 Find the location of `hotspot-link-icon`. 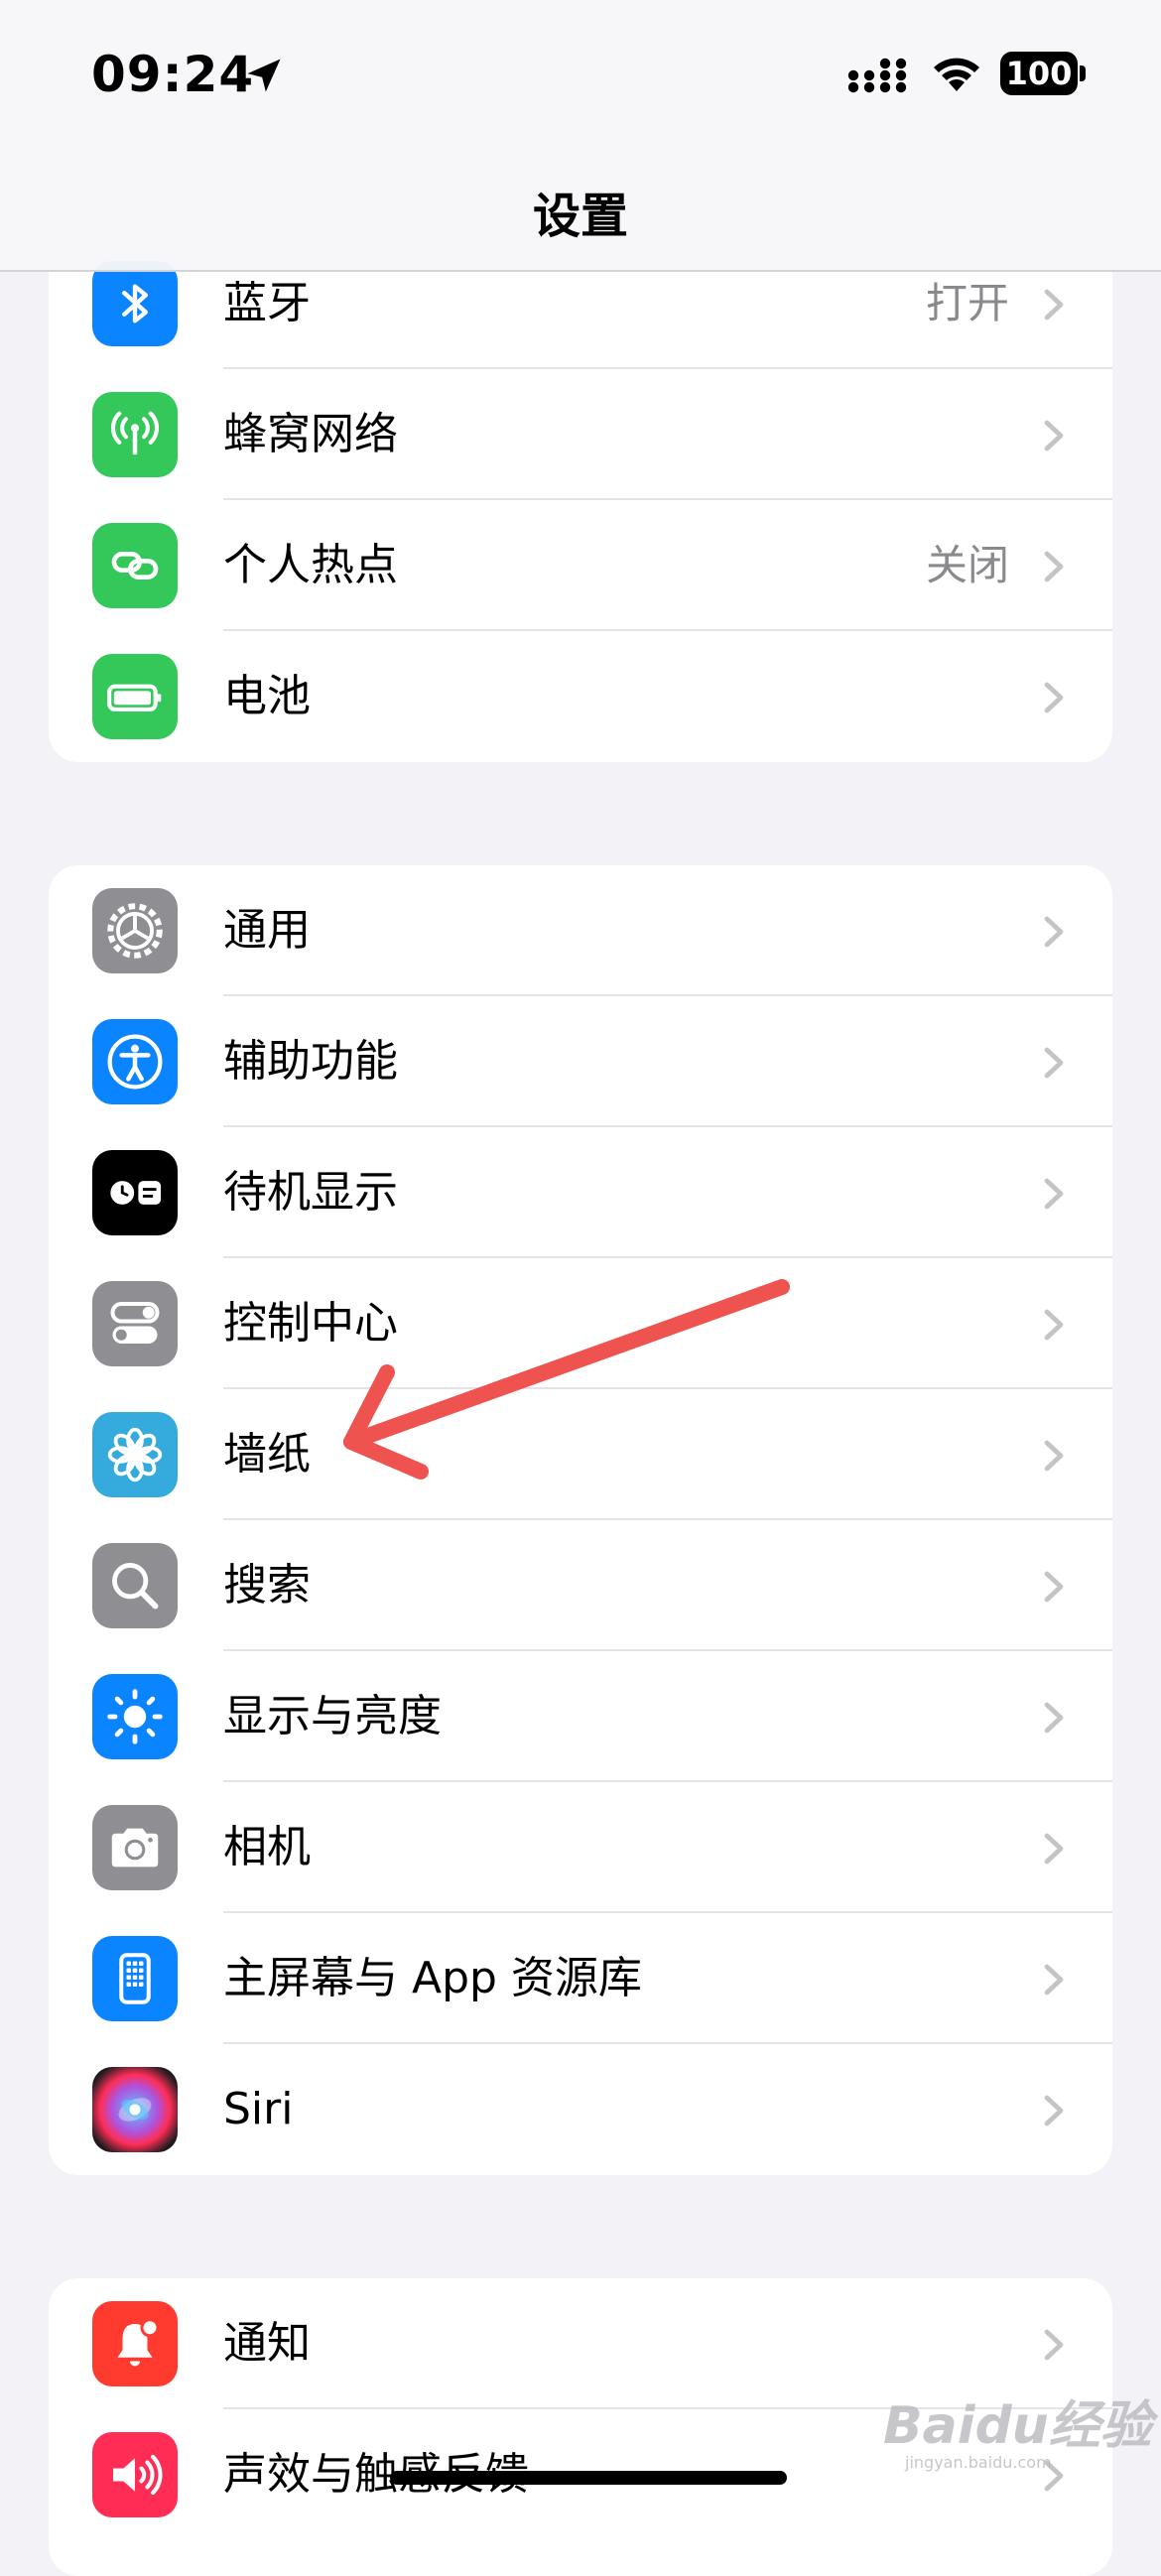

hotspot-link-icon is located at coordinates (135, 565).